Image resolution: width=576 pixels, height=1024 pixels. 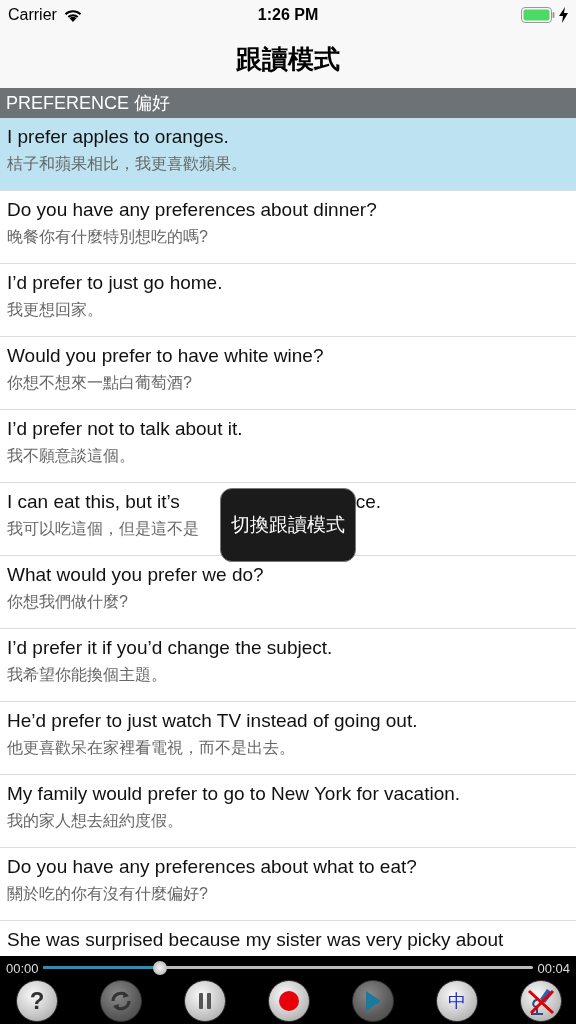 What do you see at coordinates (67, 602) in the screenshot?
I see `chinese-translation: 你想我們做什麼?` at bounding box center [67, 602].